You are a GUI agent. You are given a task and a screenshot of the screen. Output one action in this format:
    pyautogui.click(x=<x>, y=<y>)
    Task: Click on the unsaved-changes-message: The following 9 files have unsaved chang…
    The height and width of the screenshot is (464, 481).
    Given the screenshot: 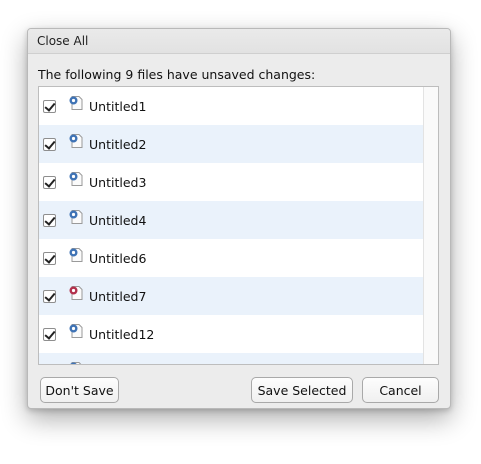 What is the action you would take?
    pyautogui.click(x=177, y=74)
    